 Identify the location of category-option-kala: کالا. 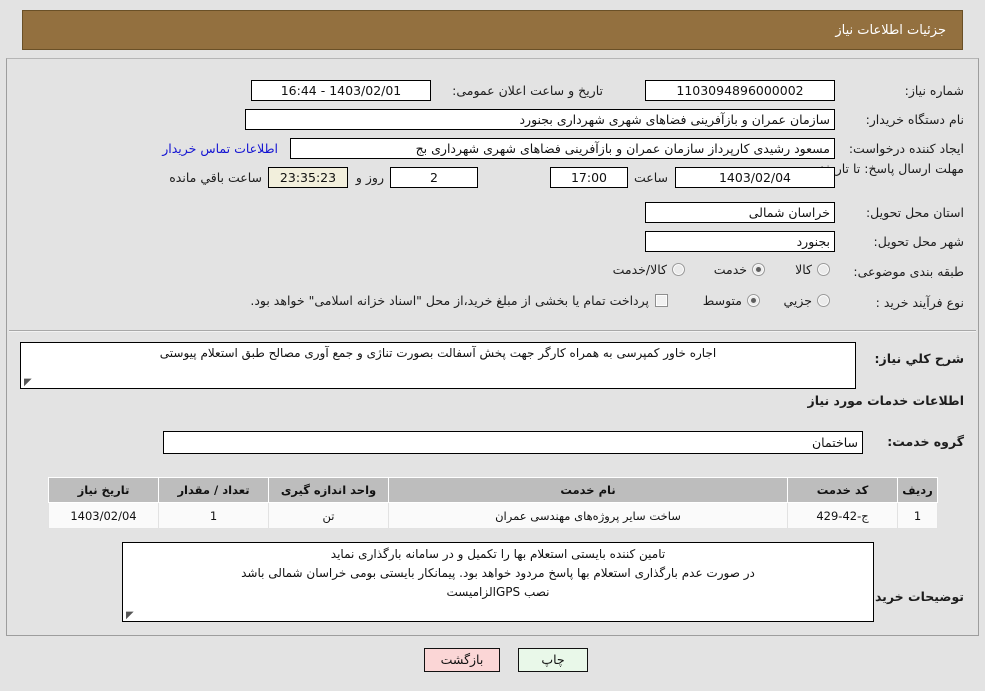
(812, 269).